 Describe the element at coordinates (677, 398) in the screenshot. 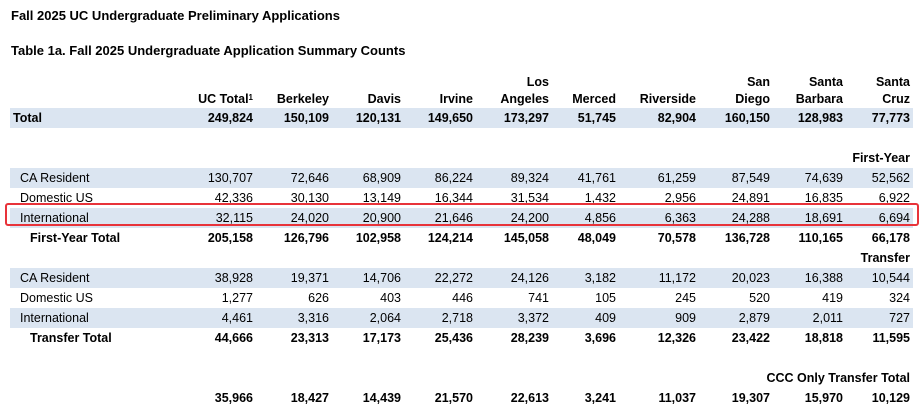

I see `table-cell: 11,037` at that location.